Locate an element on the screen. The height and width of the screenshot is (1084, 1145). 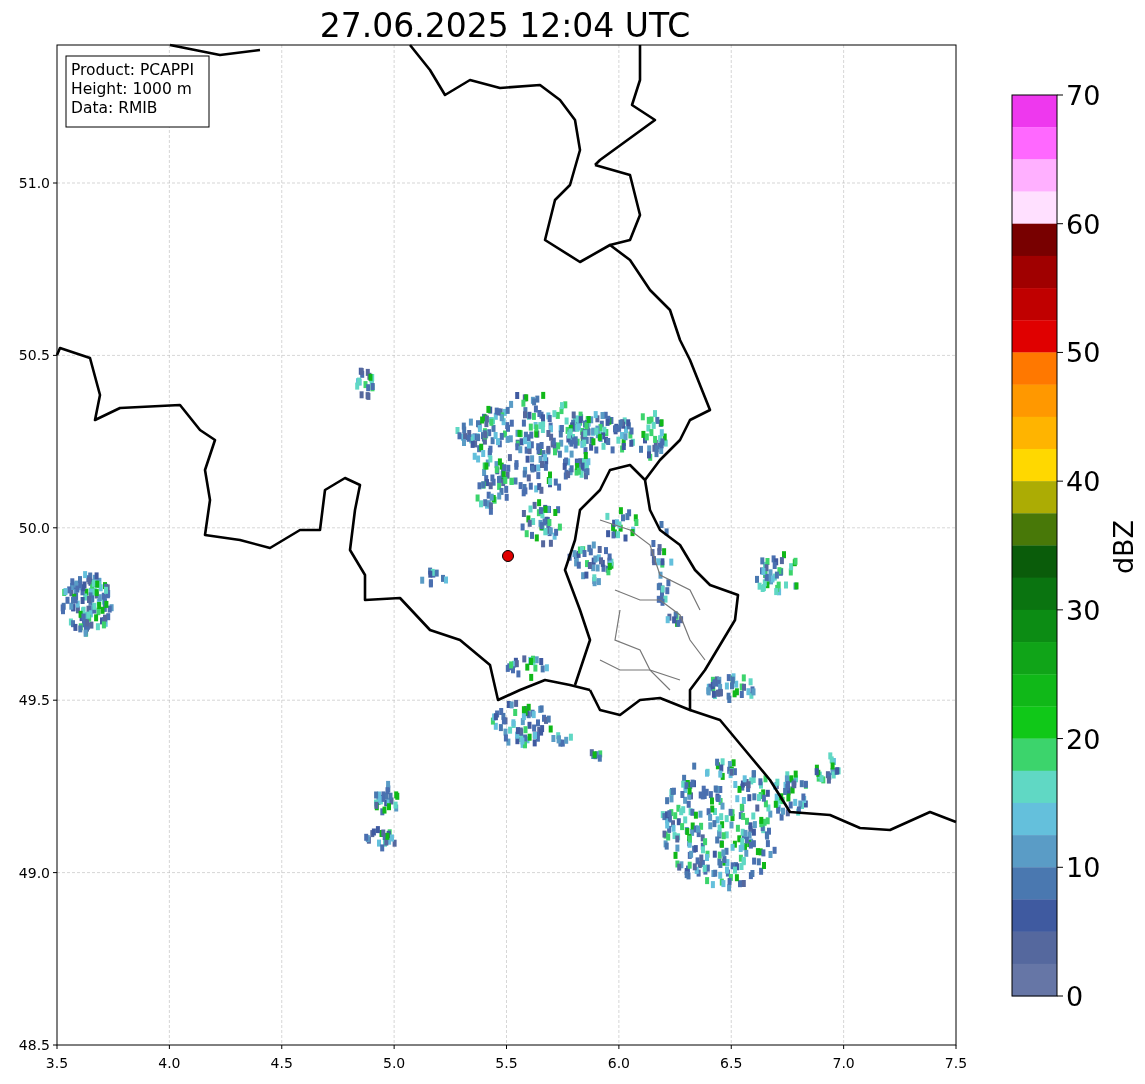
y-tick-label: 50.0 is located at coordinates (34, 527).